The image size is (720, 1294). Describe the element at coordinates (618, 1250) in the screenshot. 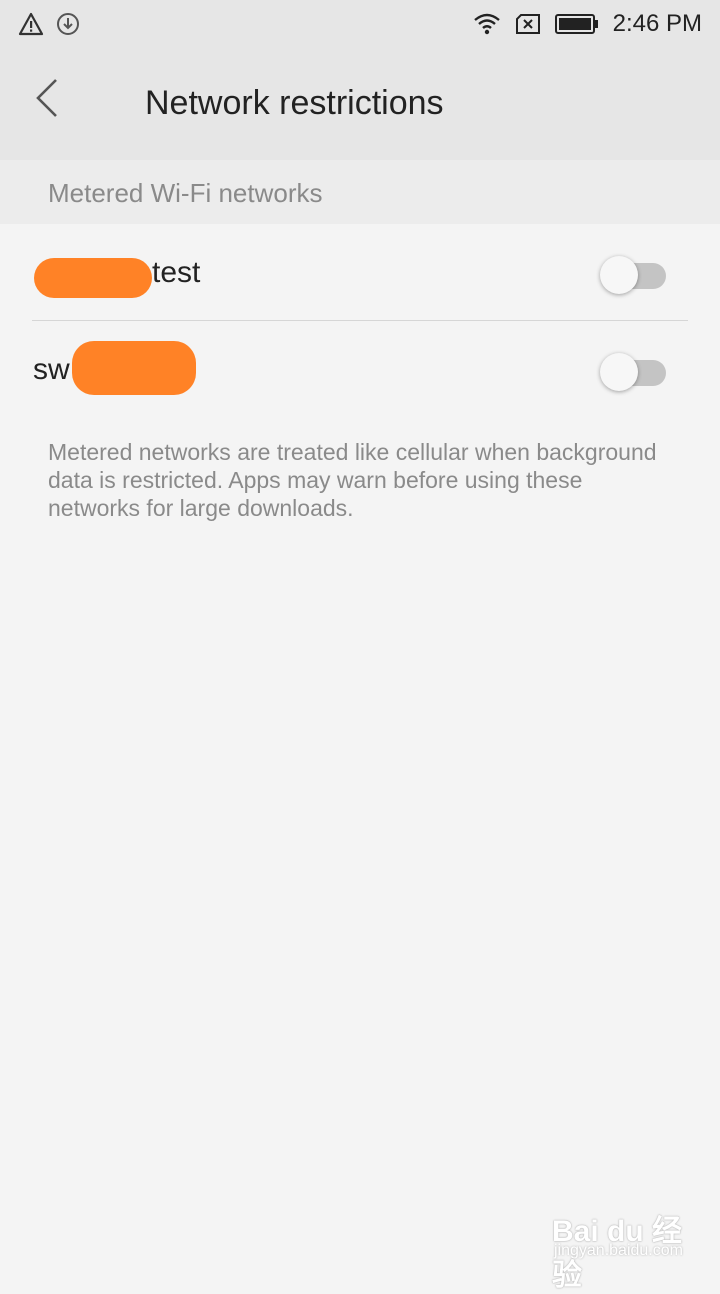

I see `watermark-url: jingyan.baidu.com` at that location.